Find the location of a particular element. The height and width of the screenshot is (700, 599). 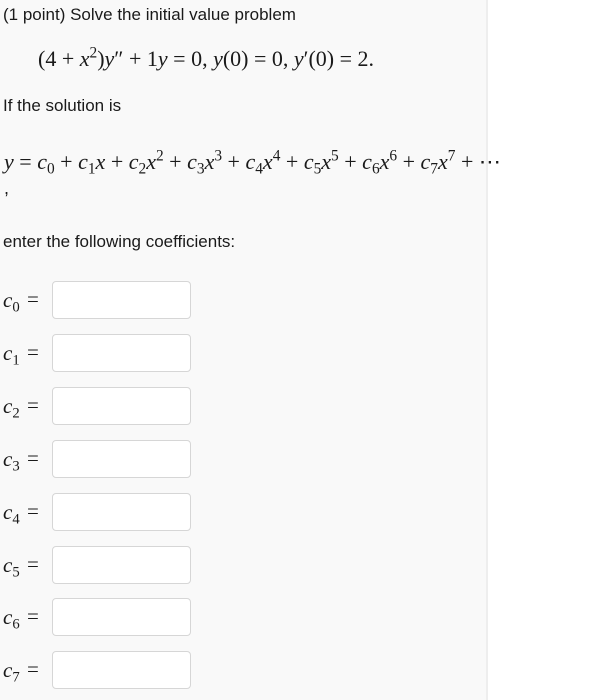

coefficient-input-c6 is located at coordinates (121, 617).